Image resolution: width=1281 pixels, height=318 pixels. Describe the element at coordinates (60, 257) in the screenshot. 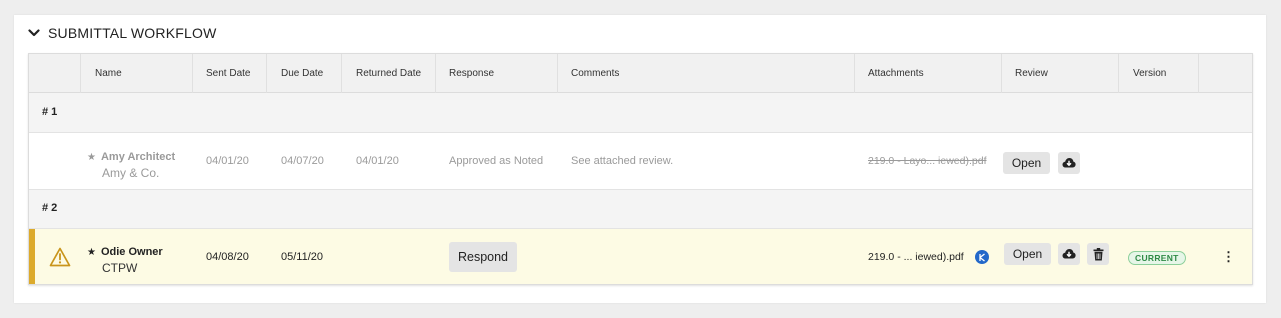

I see `warning-triangle-icon` at that location.